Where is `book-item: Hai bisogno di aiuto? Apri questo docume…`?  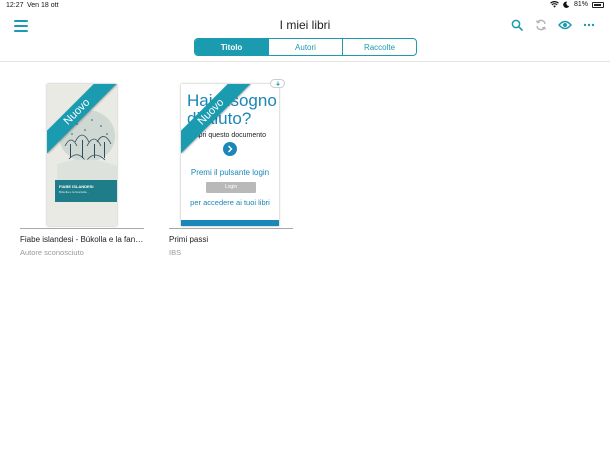
book-item: Hai bisogno di aiuto? Apri questo docume… is located at coordinates (231, 168).